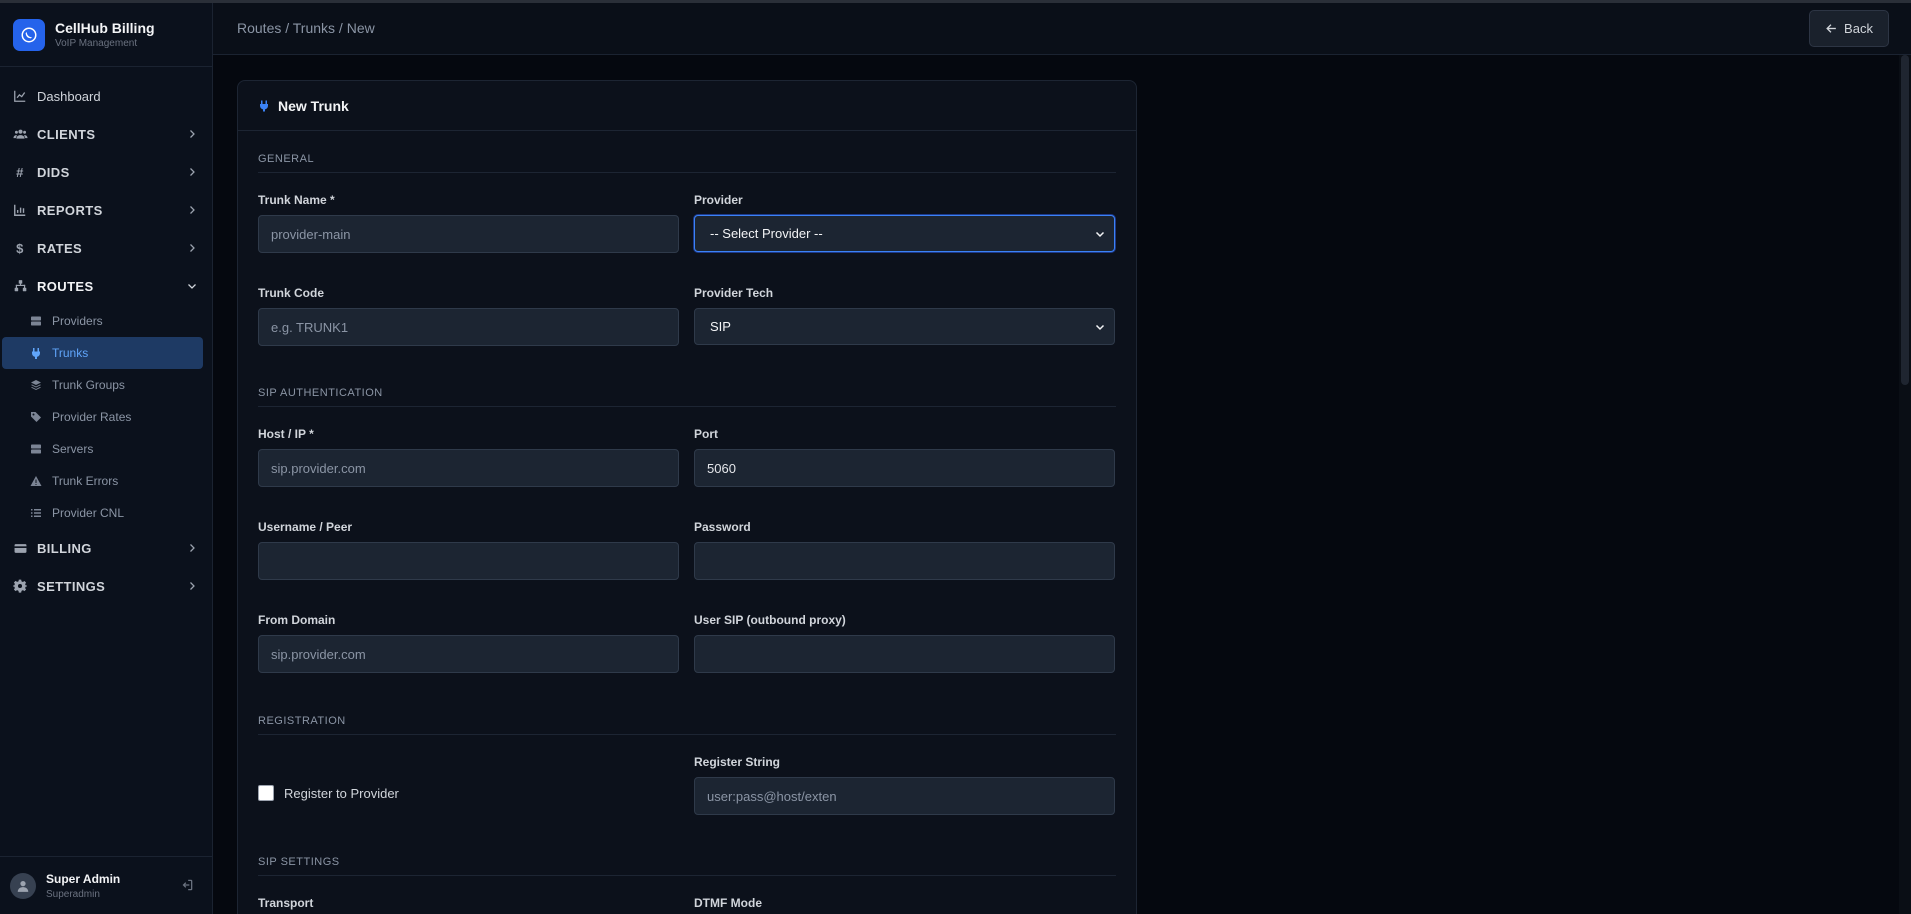 This screenshot has width=1911, height=914. Describe the element at coordinates (286, 434) in the screenshot. I see `host-label: Host / IP *` at that location.